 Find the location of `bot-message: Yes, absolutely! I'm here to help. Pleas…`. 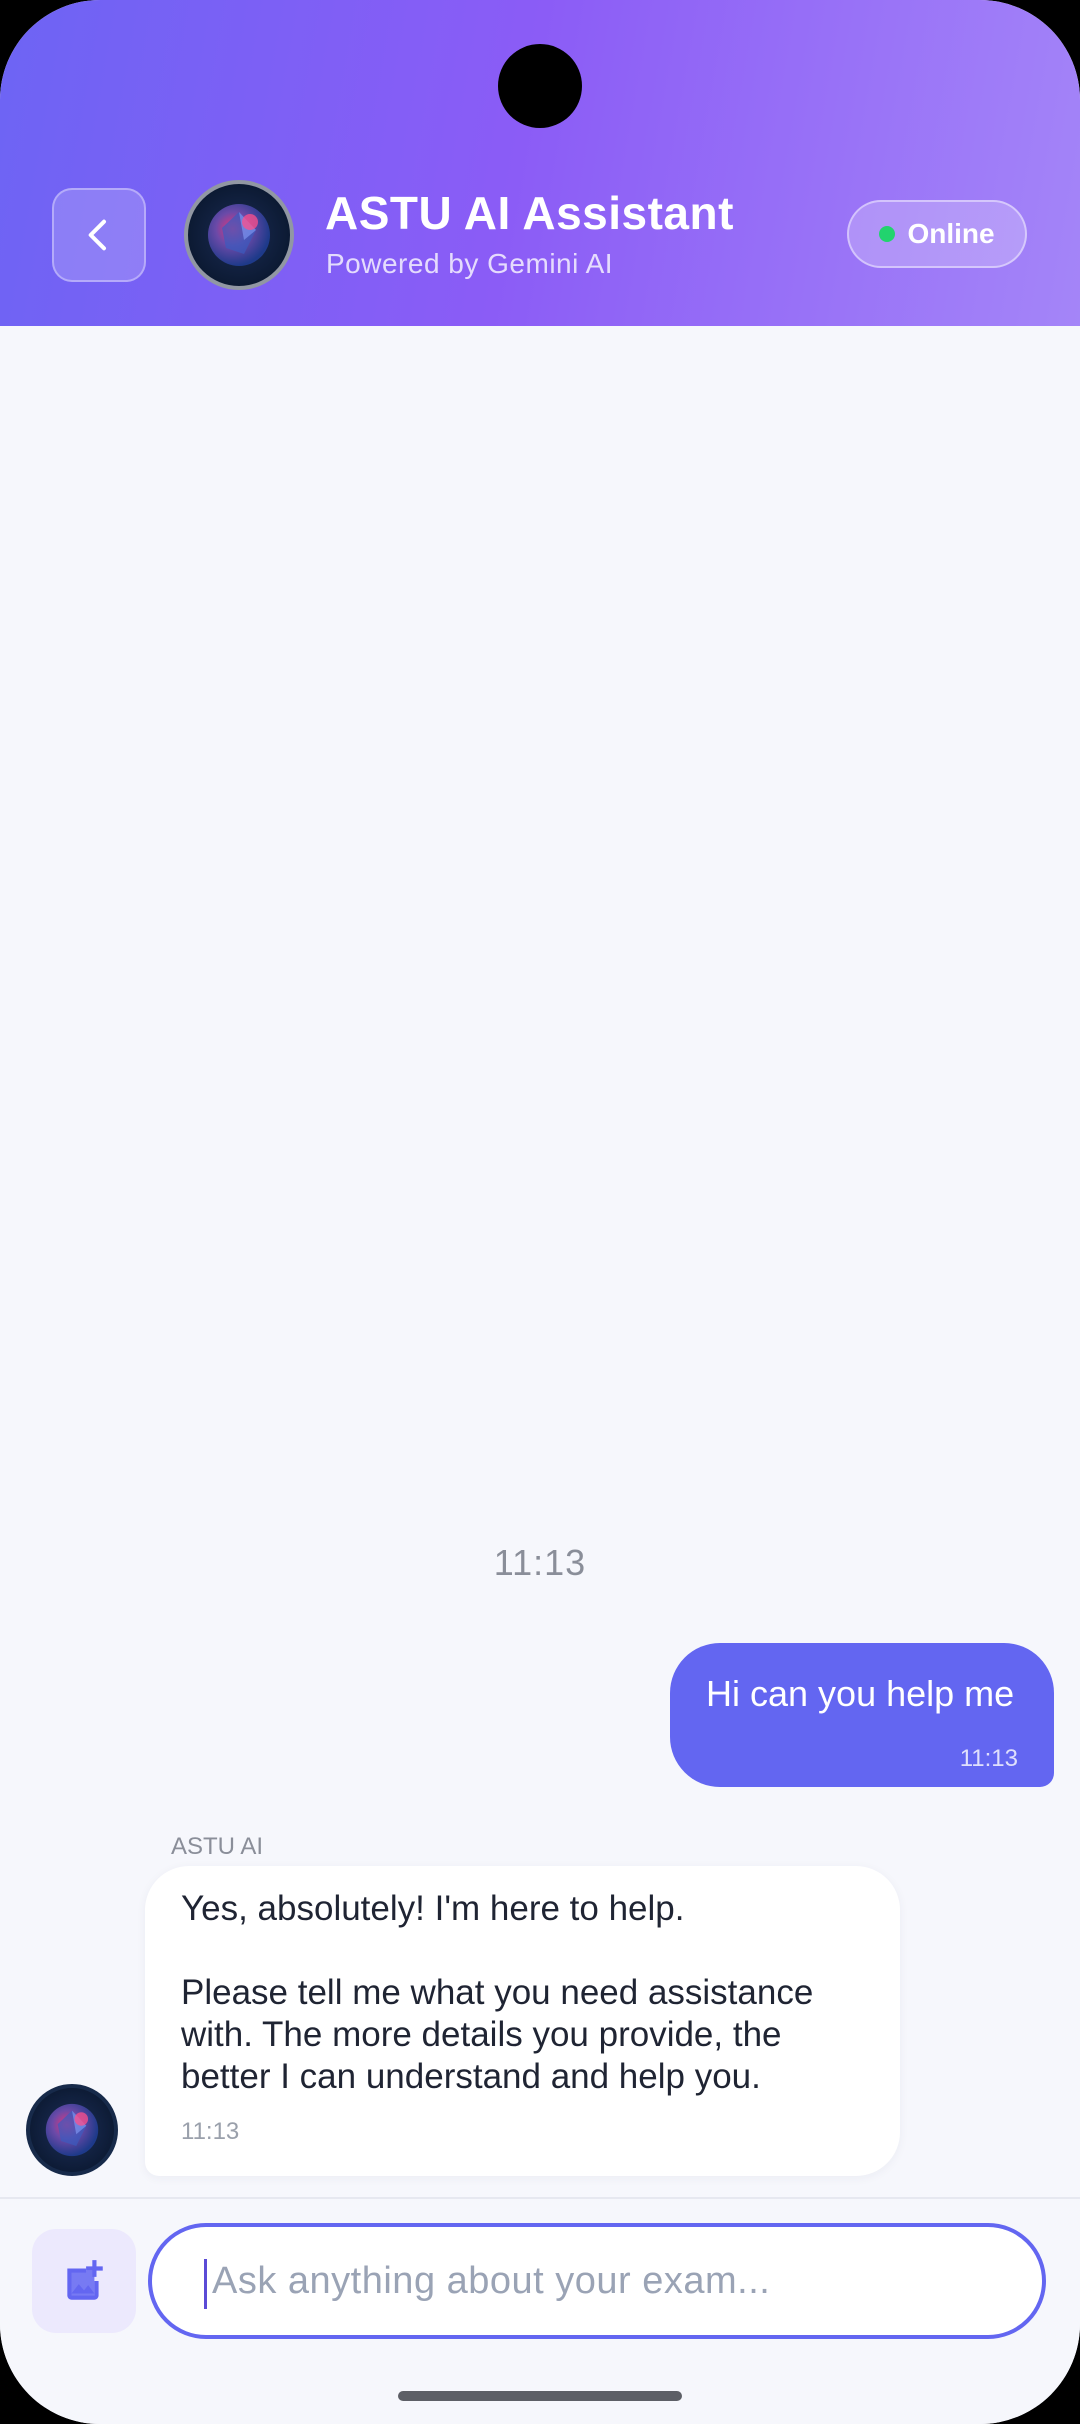

bot-message: Yes, absolutely! I'm here to help. Pleas… is located at coordinates (522, 2021).